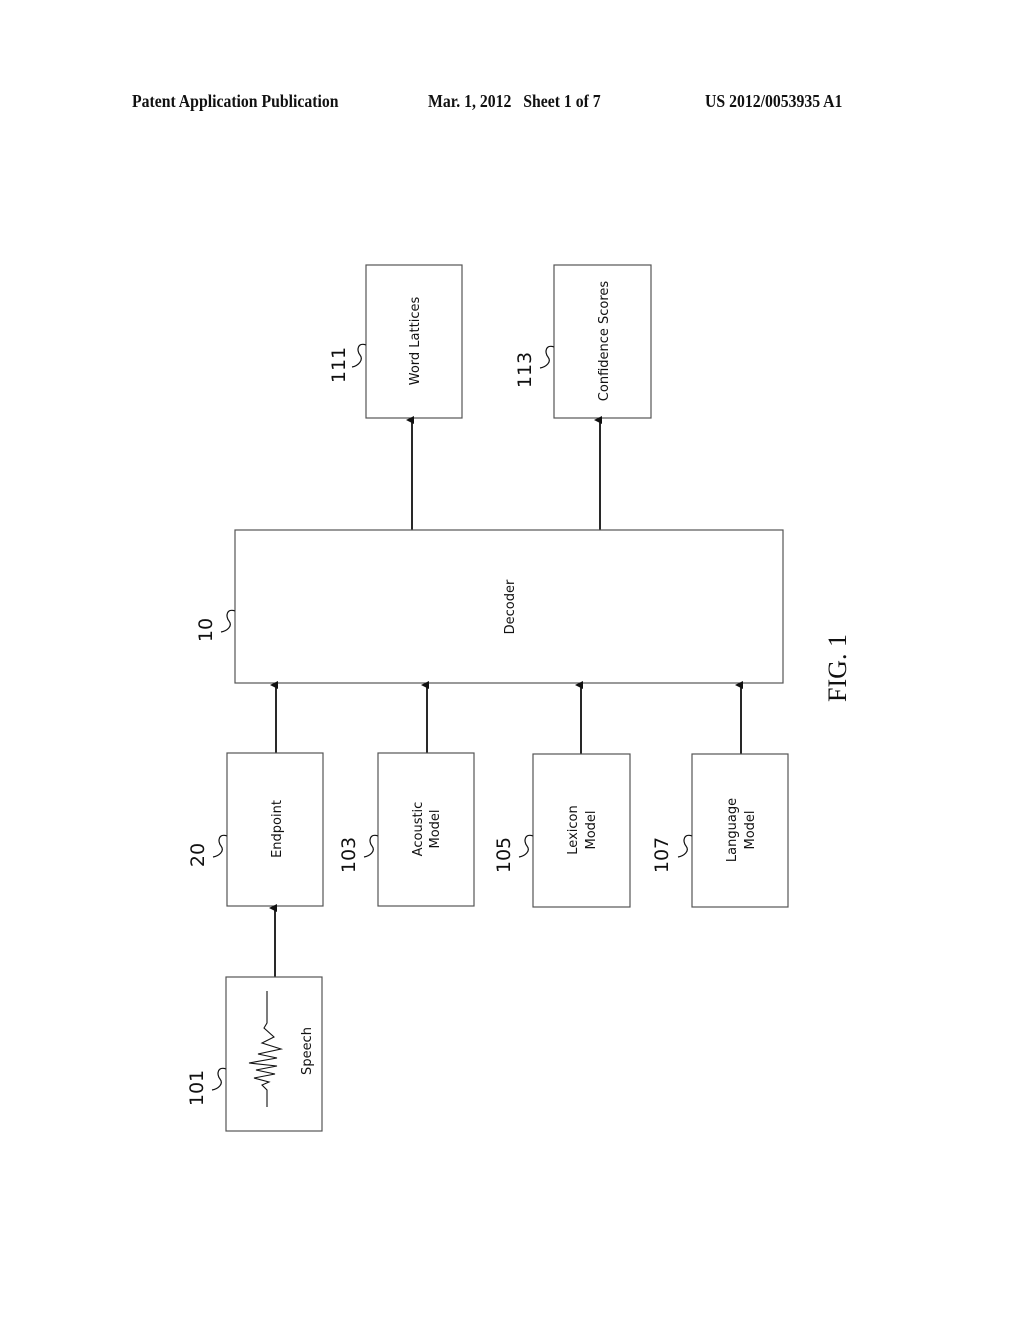  I want to click on language-model-label-line1: Language, so click(732, 830).